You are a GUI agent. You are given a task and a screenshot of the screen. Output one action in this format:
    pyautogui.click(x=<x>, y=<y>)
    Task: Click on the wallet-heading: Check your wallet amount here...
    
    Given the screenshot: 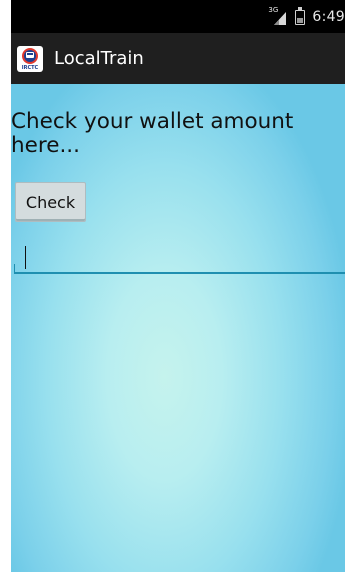 What is the action you would take?
    pyautogui.click(x=152, y=133)
    